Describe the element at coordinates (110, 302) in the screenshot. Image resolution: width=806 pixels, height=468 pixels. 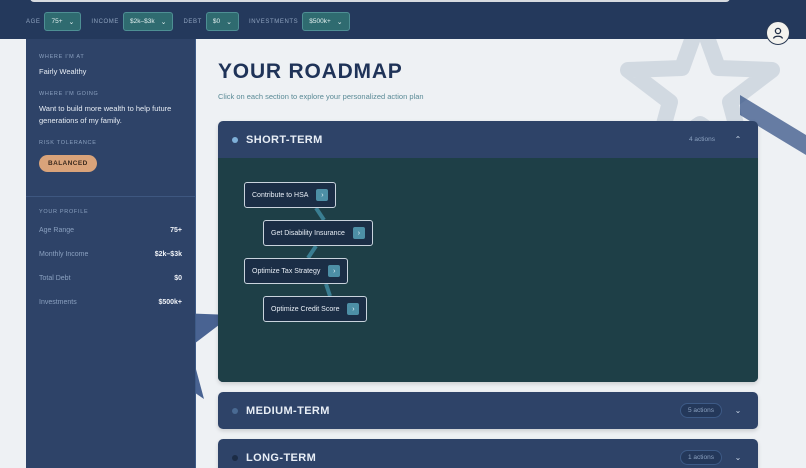
I see `profile-row-investments: Investments $500k+` at that location.